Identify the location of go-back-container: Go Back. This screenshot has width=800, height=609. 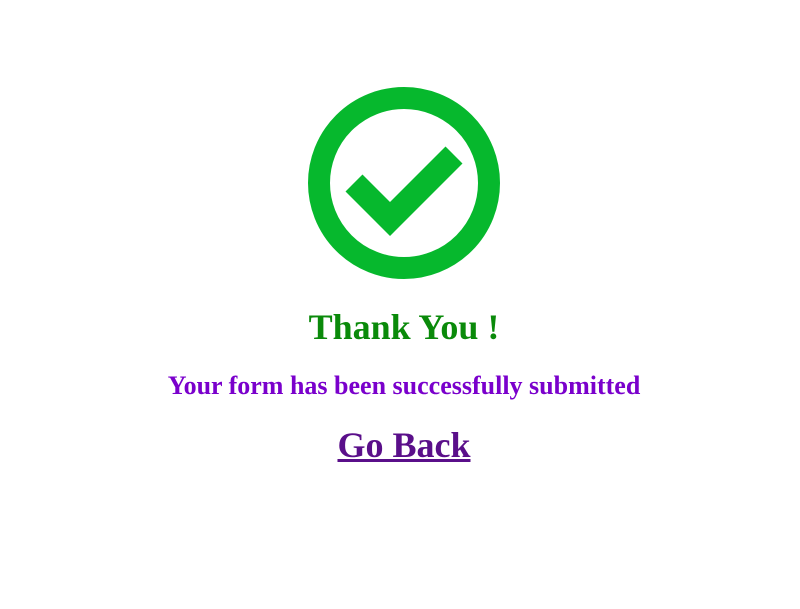
(400, 445).